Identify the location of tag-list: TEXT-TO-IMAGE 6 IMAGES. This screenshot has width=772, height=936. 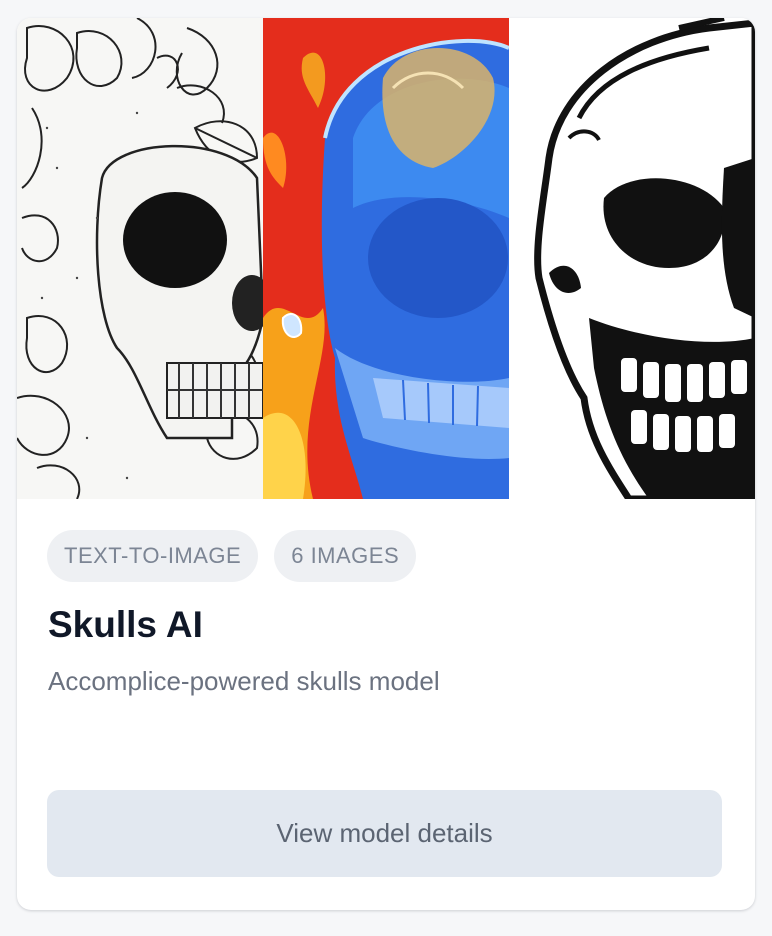
(232, 556).